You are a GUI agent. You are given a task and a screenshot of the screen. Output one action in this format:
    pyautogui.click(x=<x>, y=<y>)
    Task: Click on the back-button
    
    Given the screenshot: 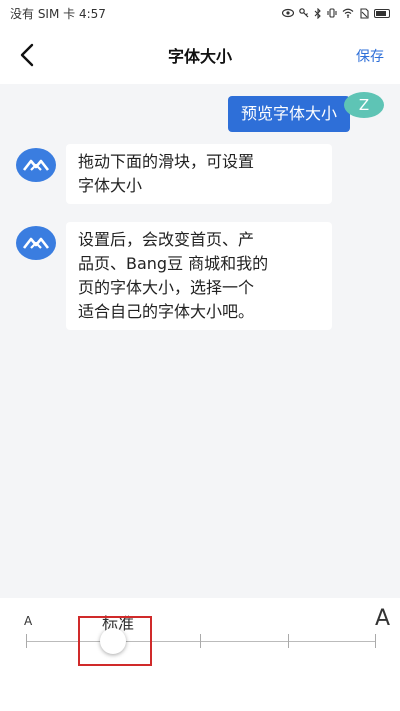 What is the action you would take?
    pyautogui.click(x=28, y=55)
    